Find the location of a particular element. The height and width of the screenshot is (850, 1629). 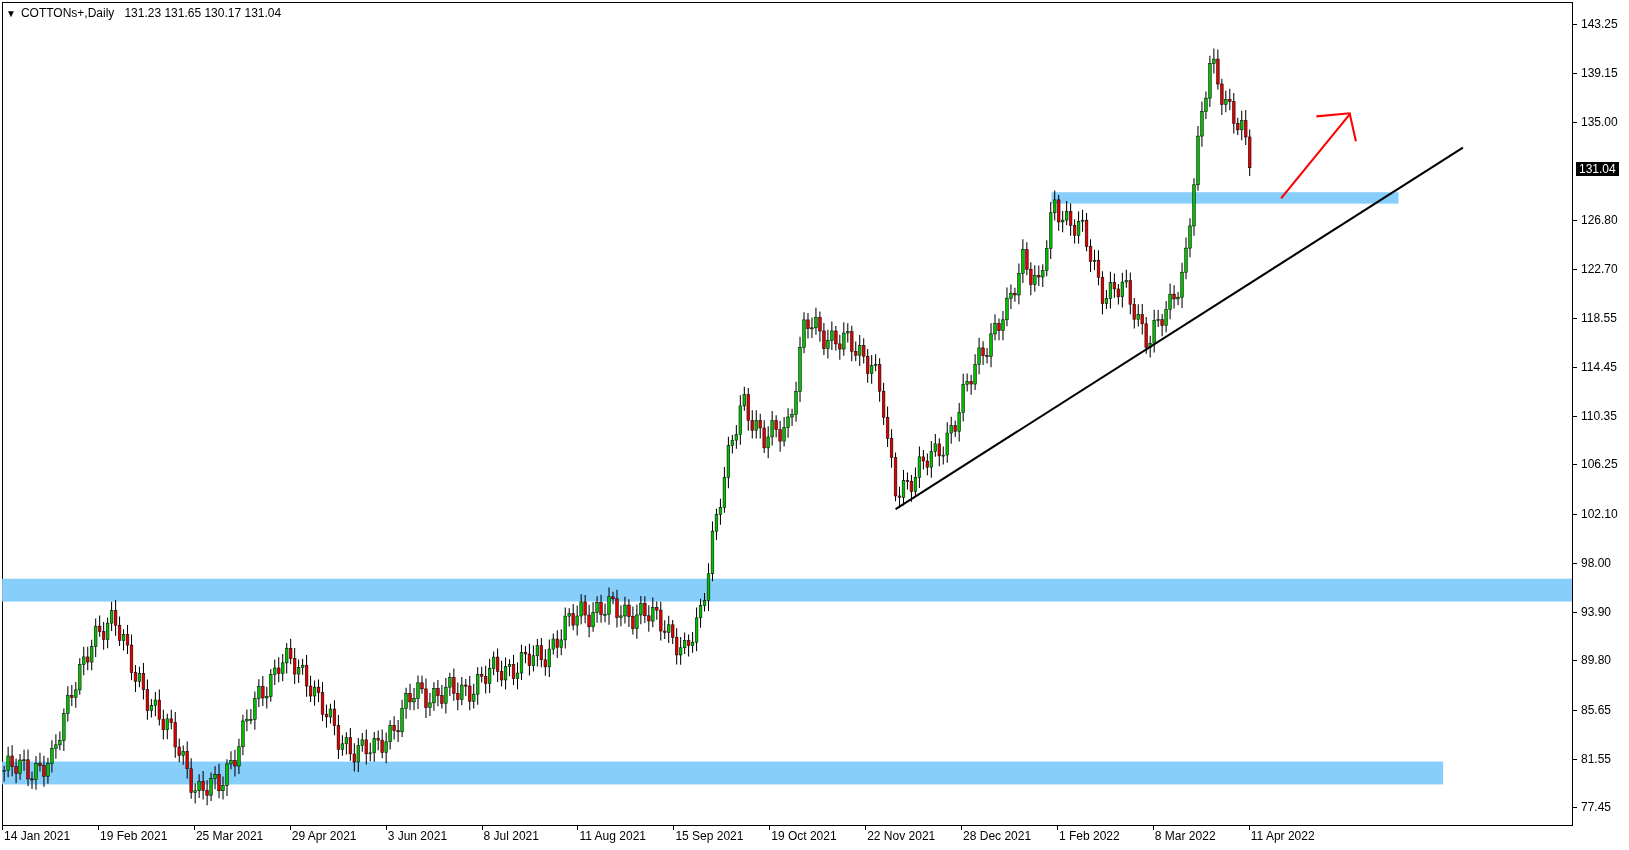

date-label: 1 Feb 2022 is located at coordinates (1089, 836).